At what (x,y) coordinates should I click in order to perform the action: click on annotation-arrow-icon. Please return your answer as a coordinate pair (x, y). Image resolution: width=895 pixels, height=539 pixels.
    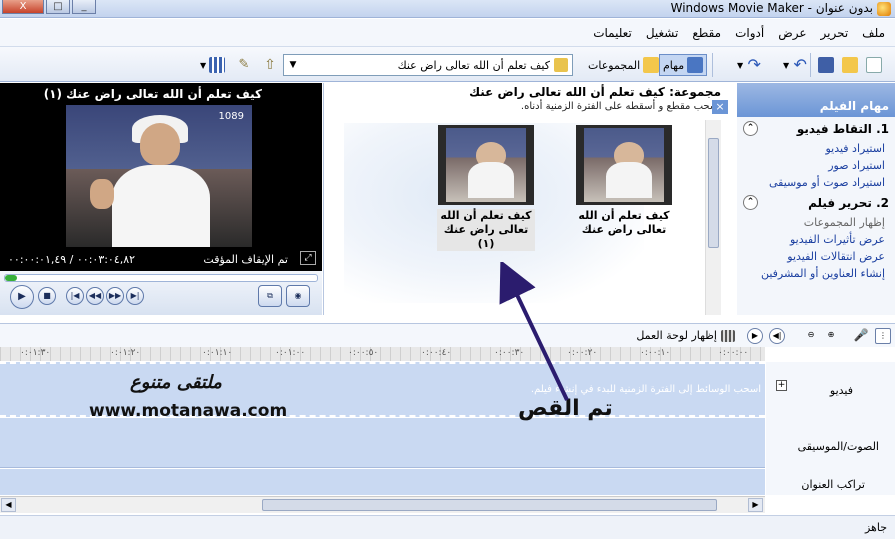
    Looking at the image, I should click on (534, 331).